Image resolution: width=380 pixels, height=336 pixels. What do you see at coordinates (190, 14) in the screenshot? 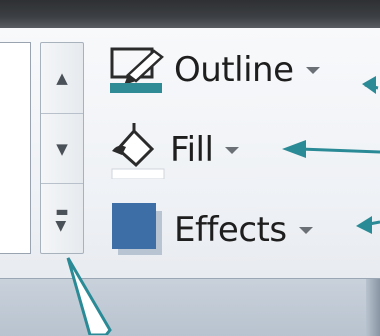
I see `ribbon-top-border` at bounding box center [190, 14].